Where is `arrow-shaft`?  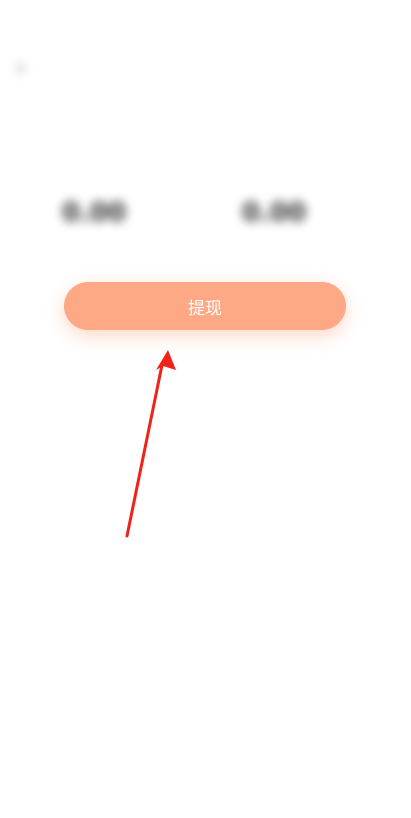 arrow-shaft is located at coordinates (144, 450).